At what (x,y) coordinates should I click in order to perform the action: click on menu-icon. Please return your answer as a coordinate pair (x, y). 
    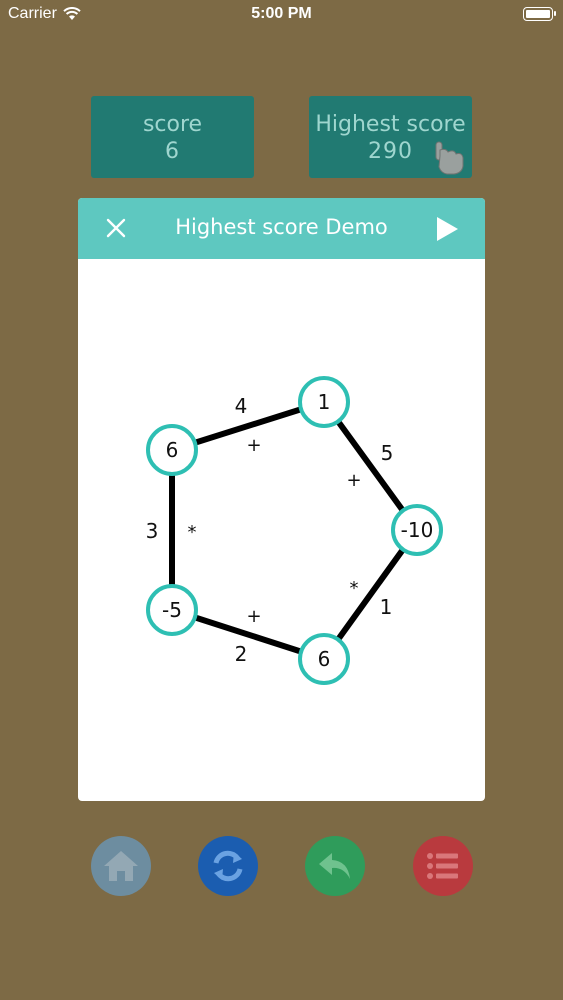
    Looking at the image, I should click on (442, 866).